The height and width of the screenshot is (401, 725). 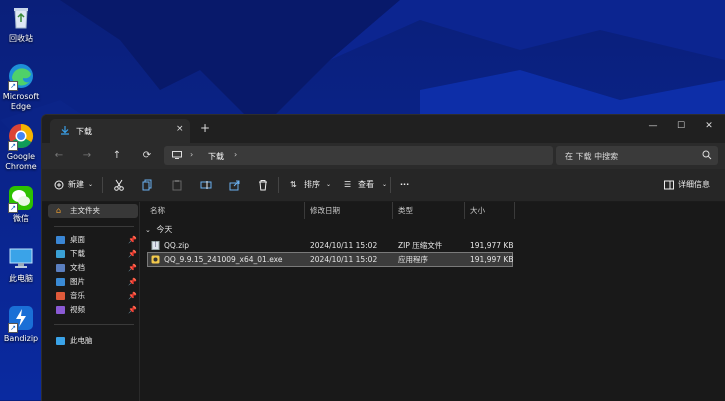 I want to click on new-label: 新建, so click(x=76, y=184).